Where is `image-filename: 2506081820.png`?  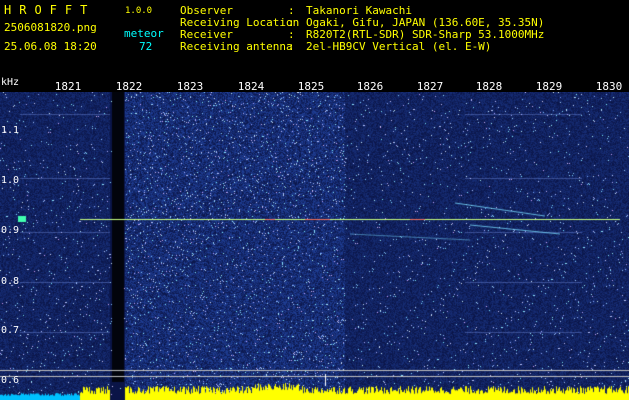 image-filename: 2506081820.png is located at coordinates (50, 27).